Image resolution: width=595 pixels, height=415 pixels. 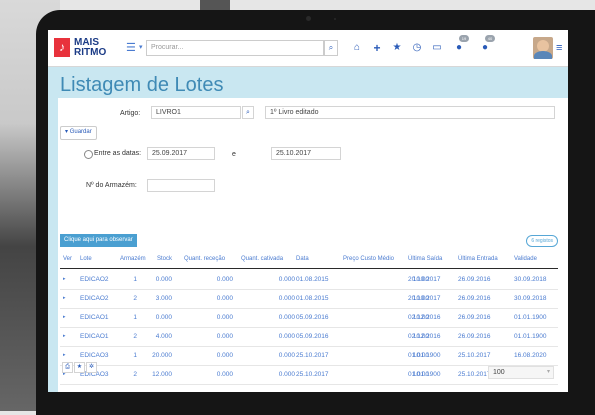 What do you see at coordinates (133, 259) in the screenshot?
I see `column-header: Armazém` at bounding box center [133, 259].